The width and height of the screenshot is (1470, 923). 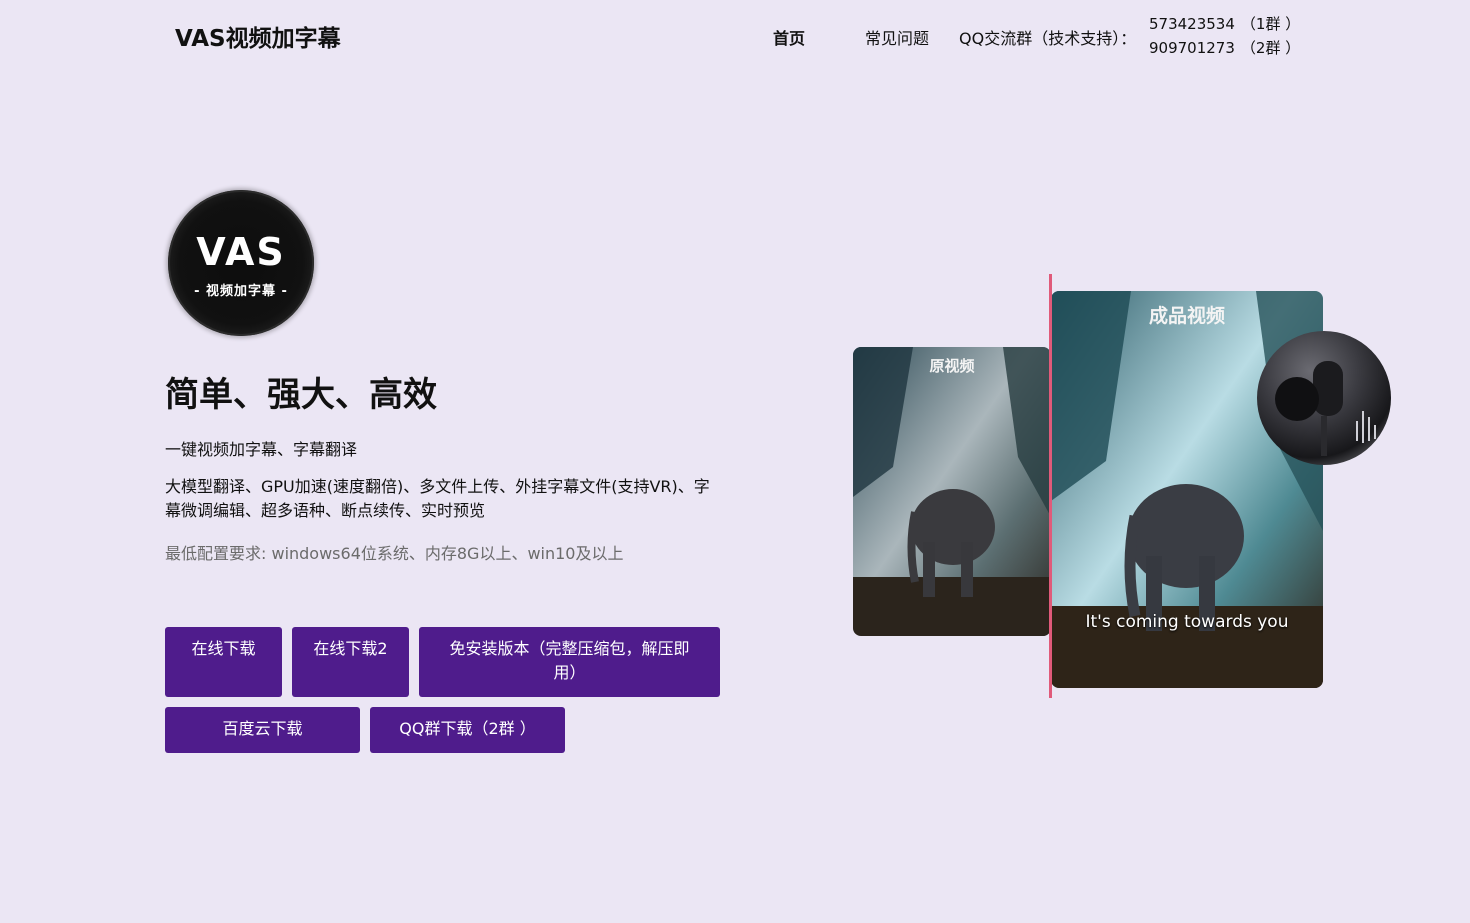 What do you see at coordinates (789, 37) in the screenshot?
I see `nav-home-link: 首页` at bounding box center [789, 37].